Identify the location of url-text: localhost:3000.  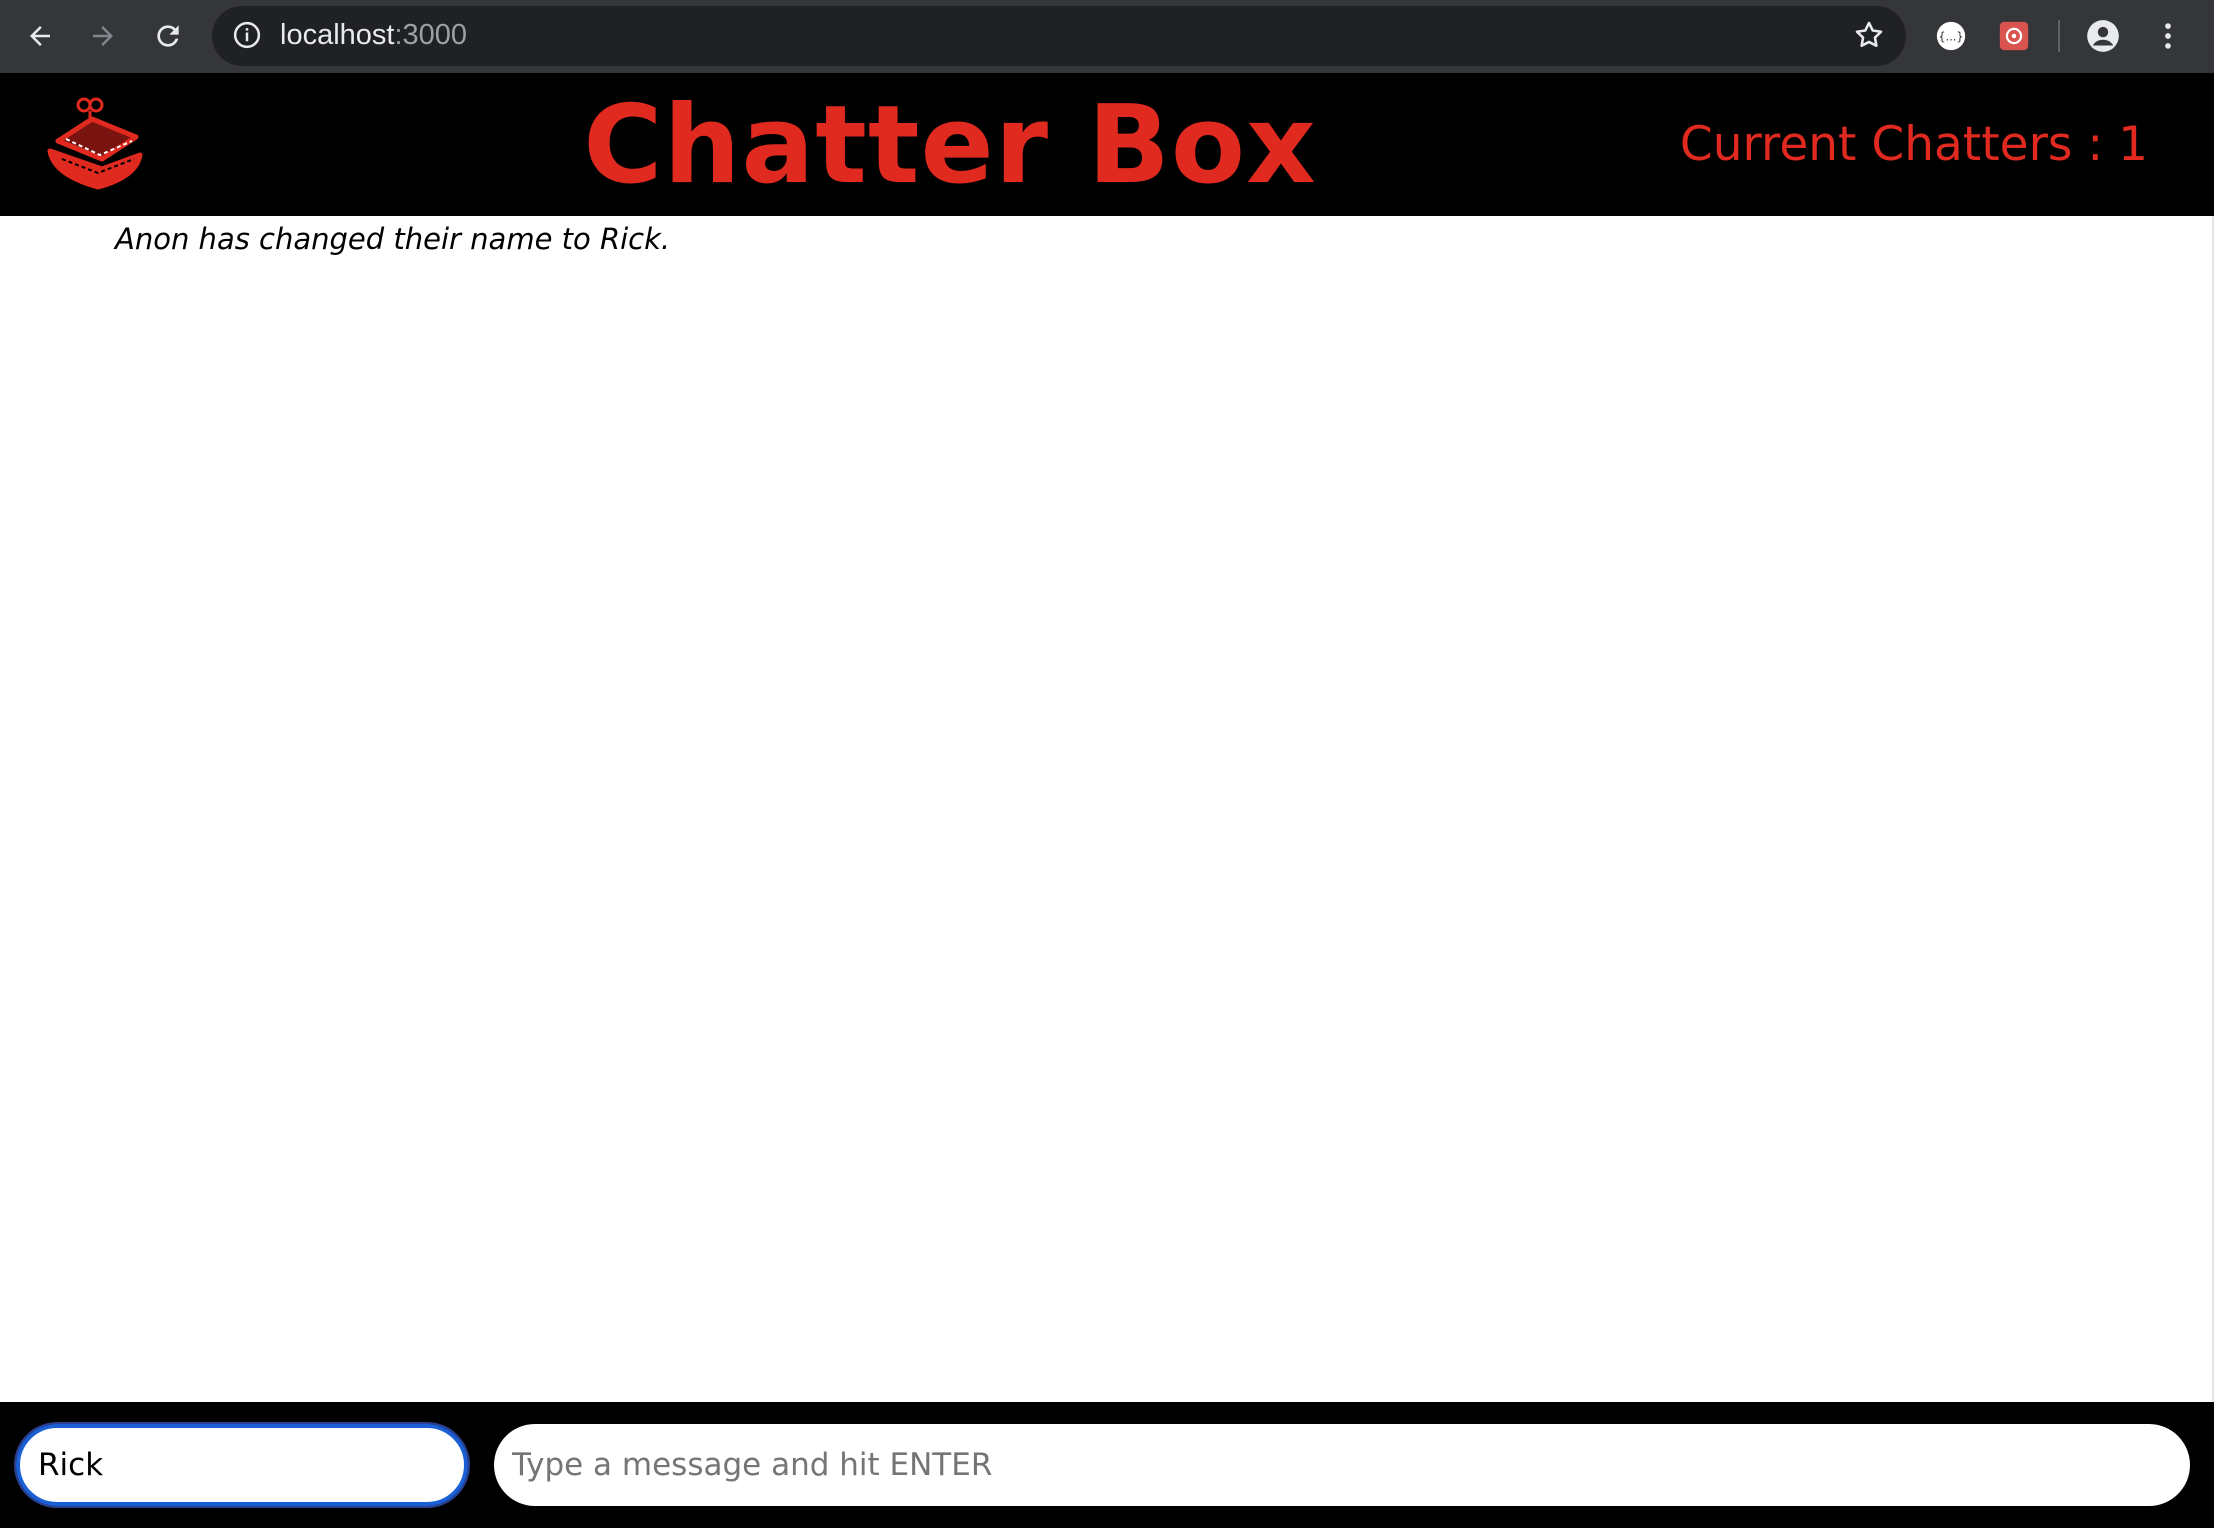
(373, 35).